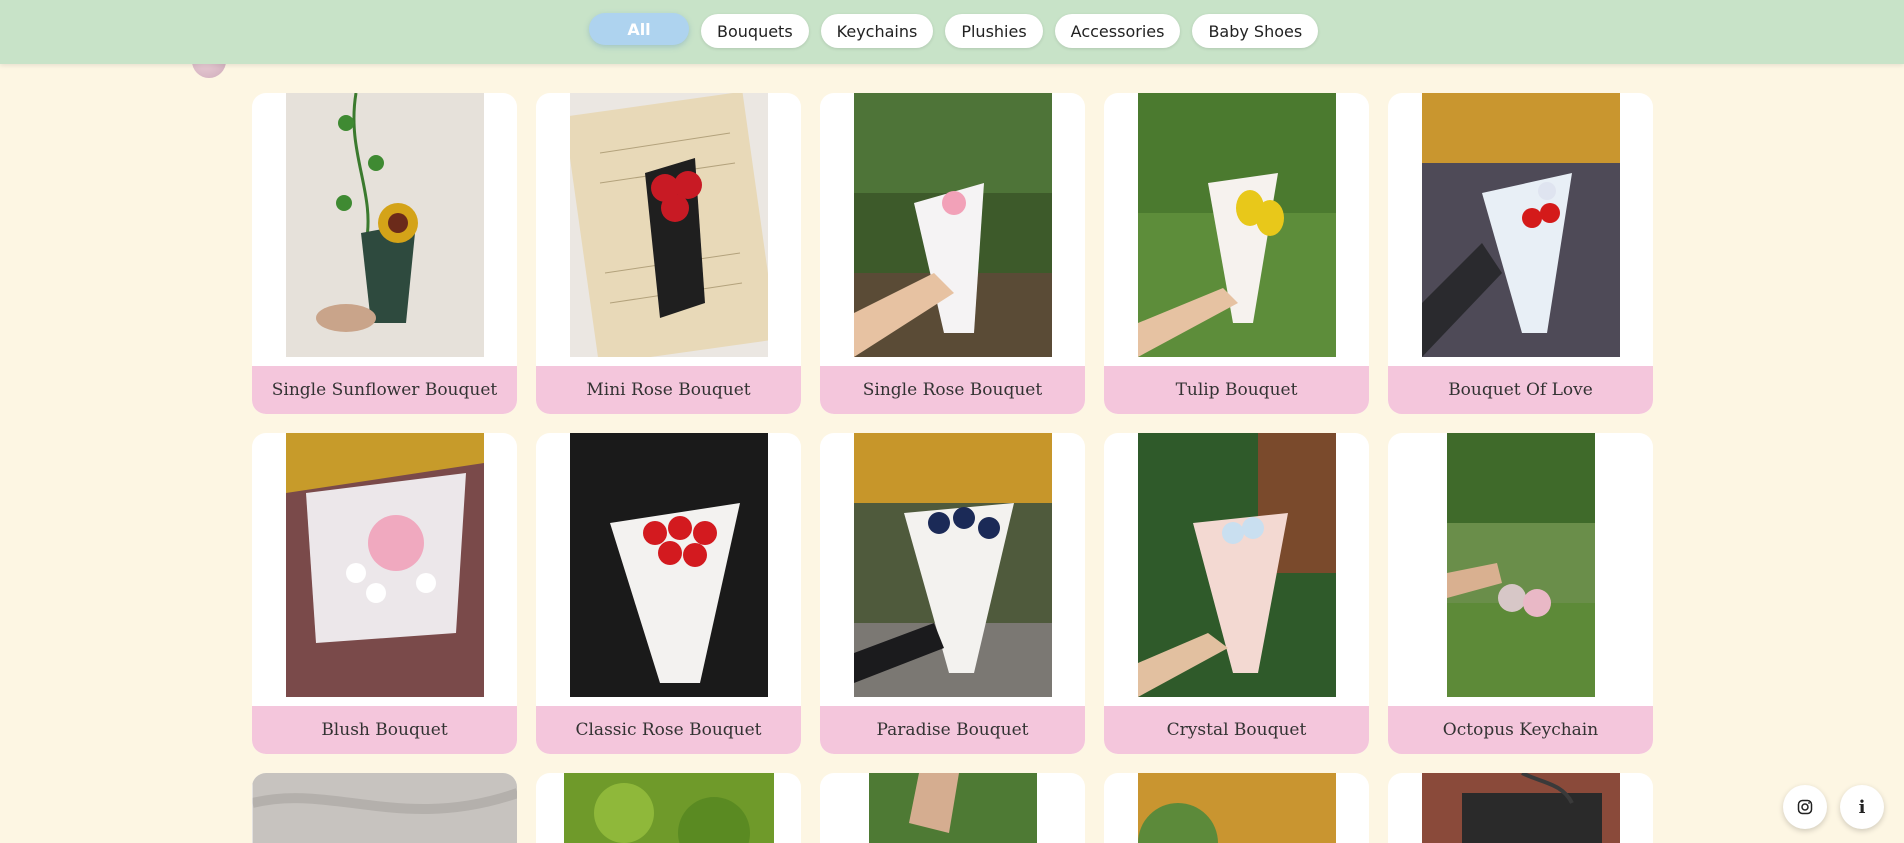 The height and width of the screenshot is (843, 1904). I want to click on product-card: Crystal Bouquet, so click(1236, 593).